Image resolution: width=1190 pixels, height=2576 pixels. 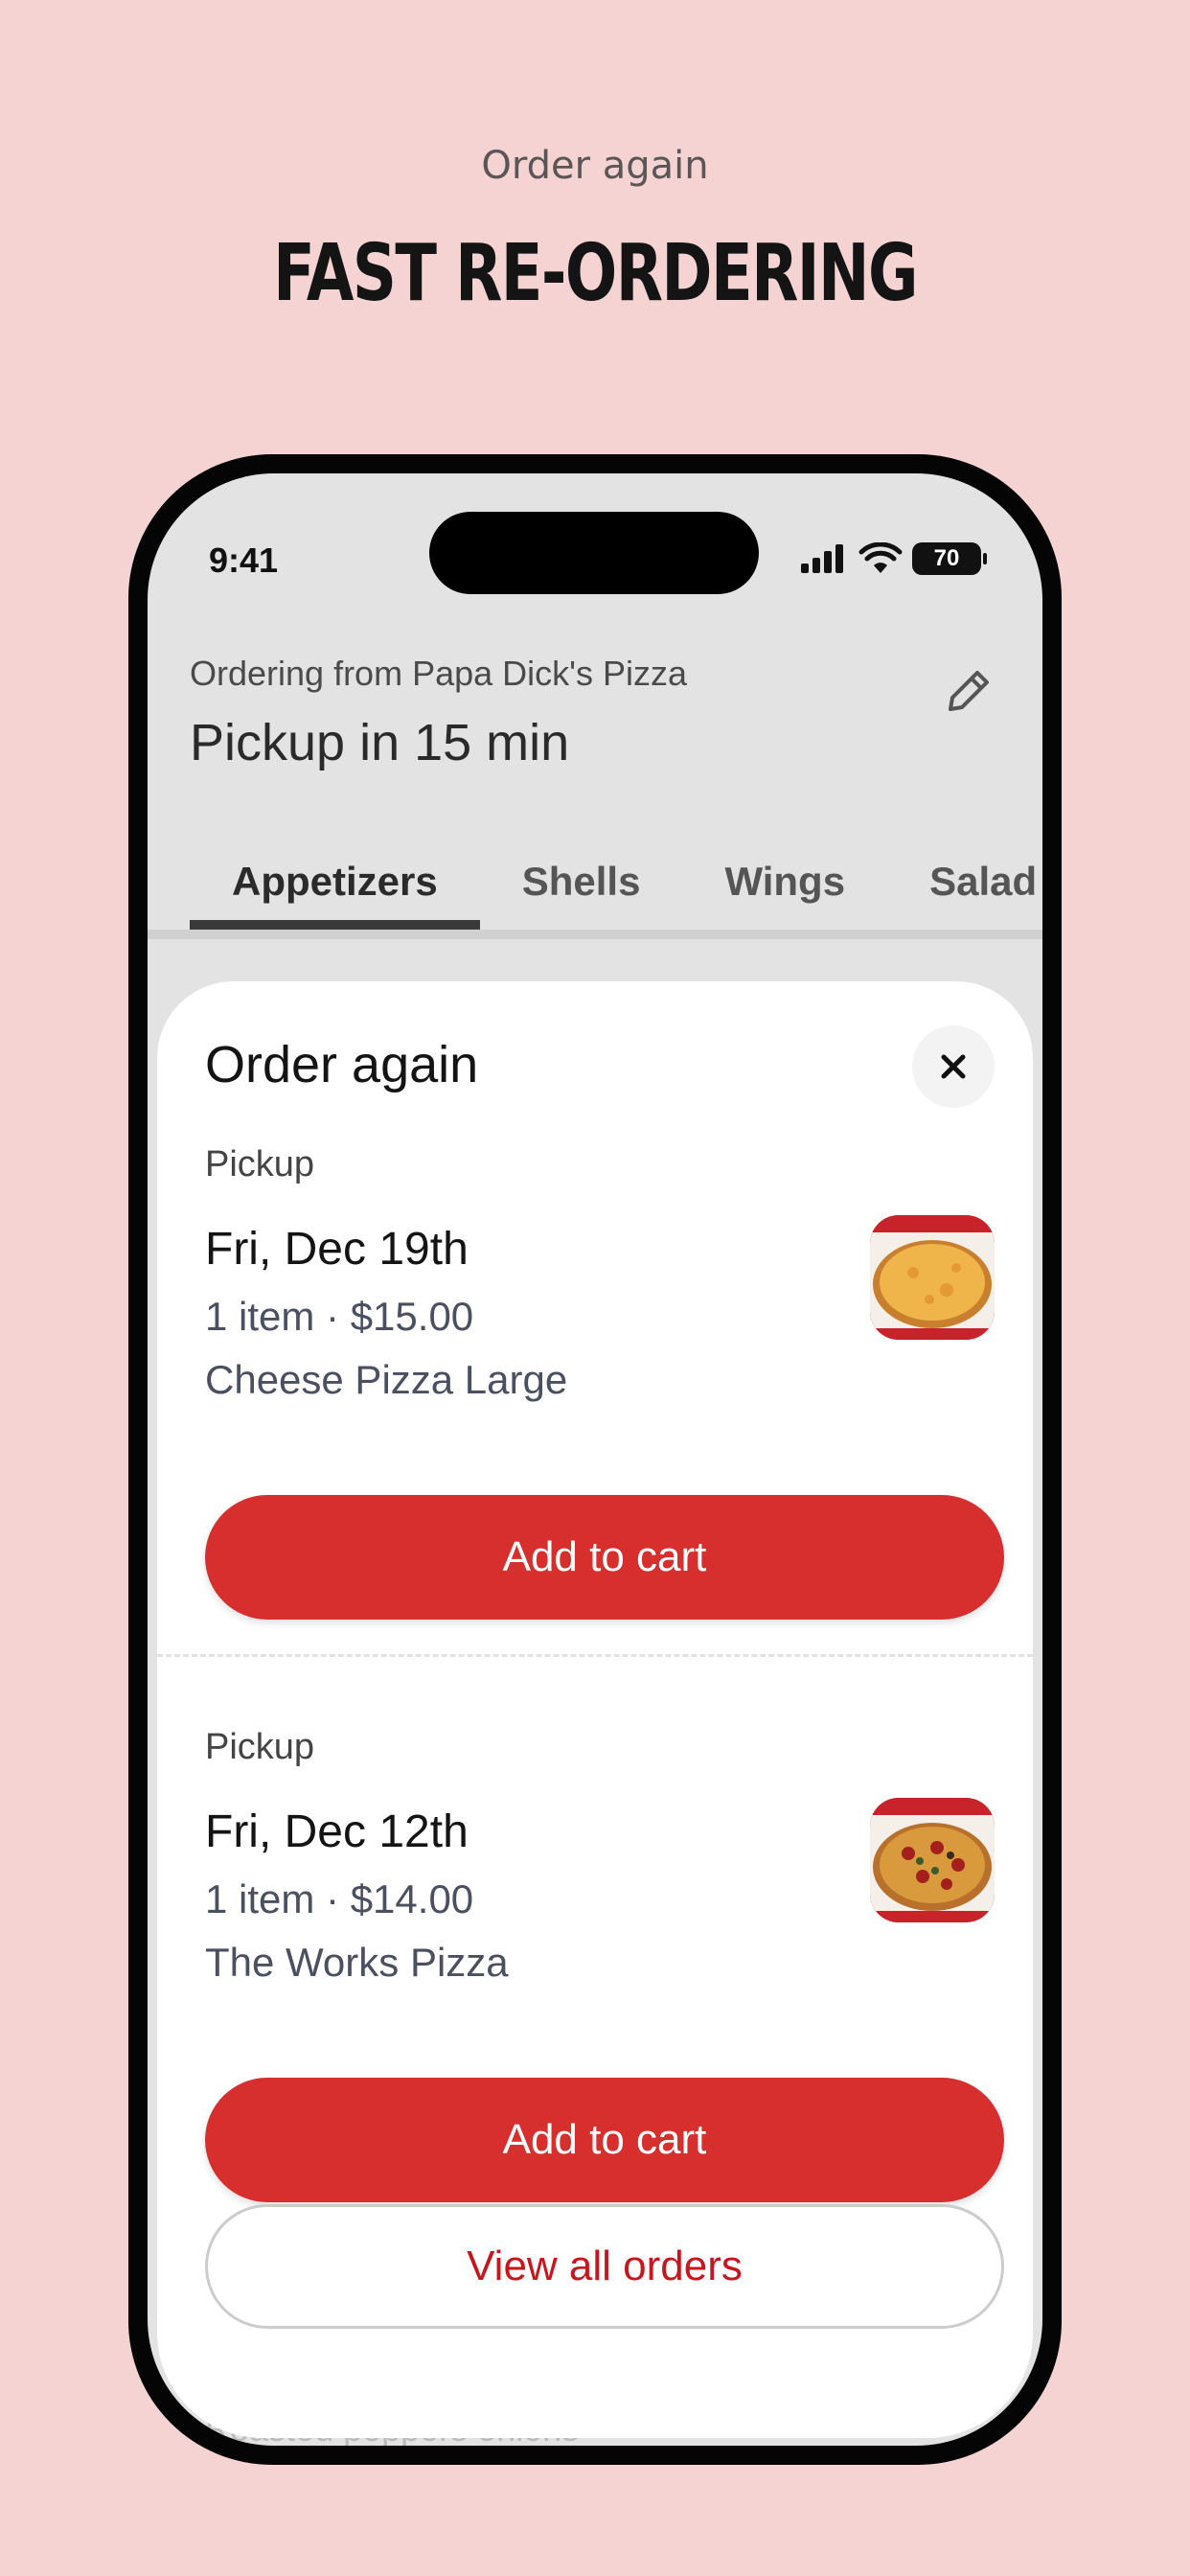 I want to click on order-item-name: The Works Pizza, so click(x=357, y=1962).